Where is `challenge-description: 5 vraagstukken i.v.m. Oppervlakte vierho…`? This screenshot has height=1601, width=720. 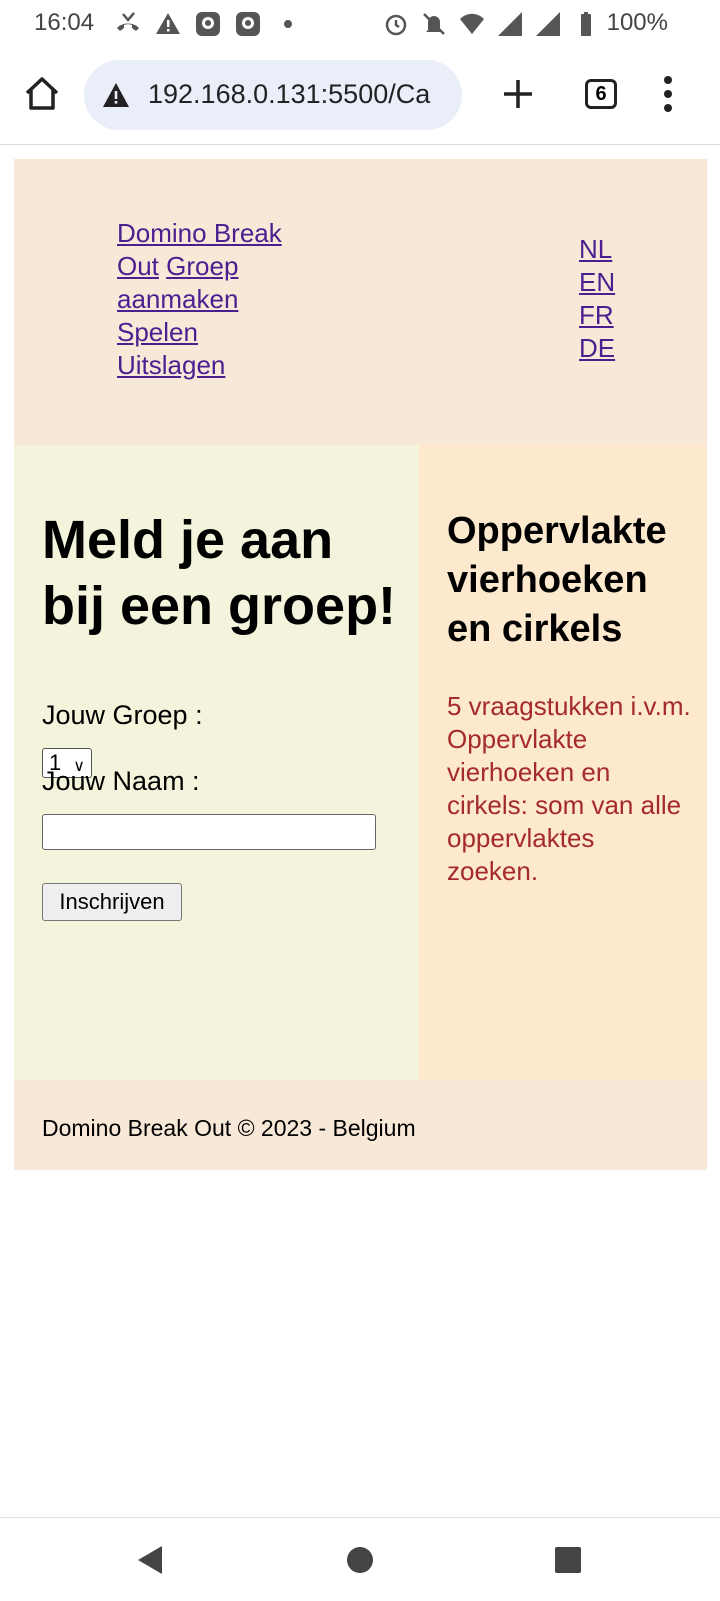 challenge-description: 5 vraagstukken i.v.m. Oppervlakte vierho… is located at coordinates (569, 788).